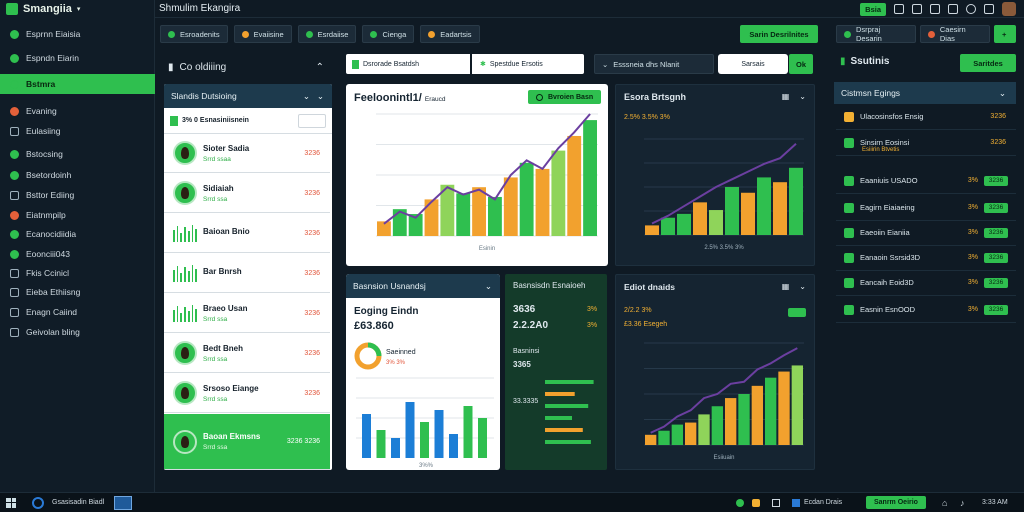  Describe the element at coordinates (654, 64) in the screenshot. I see `dataset-select: ⌄ Esssneia dhs Nlanit` at that location.